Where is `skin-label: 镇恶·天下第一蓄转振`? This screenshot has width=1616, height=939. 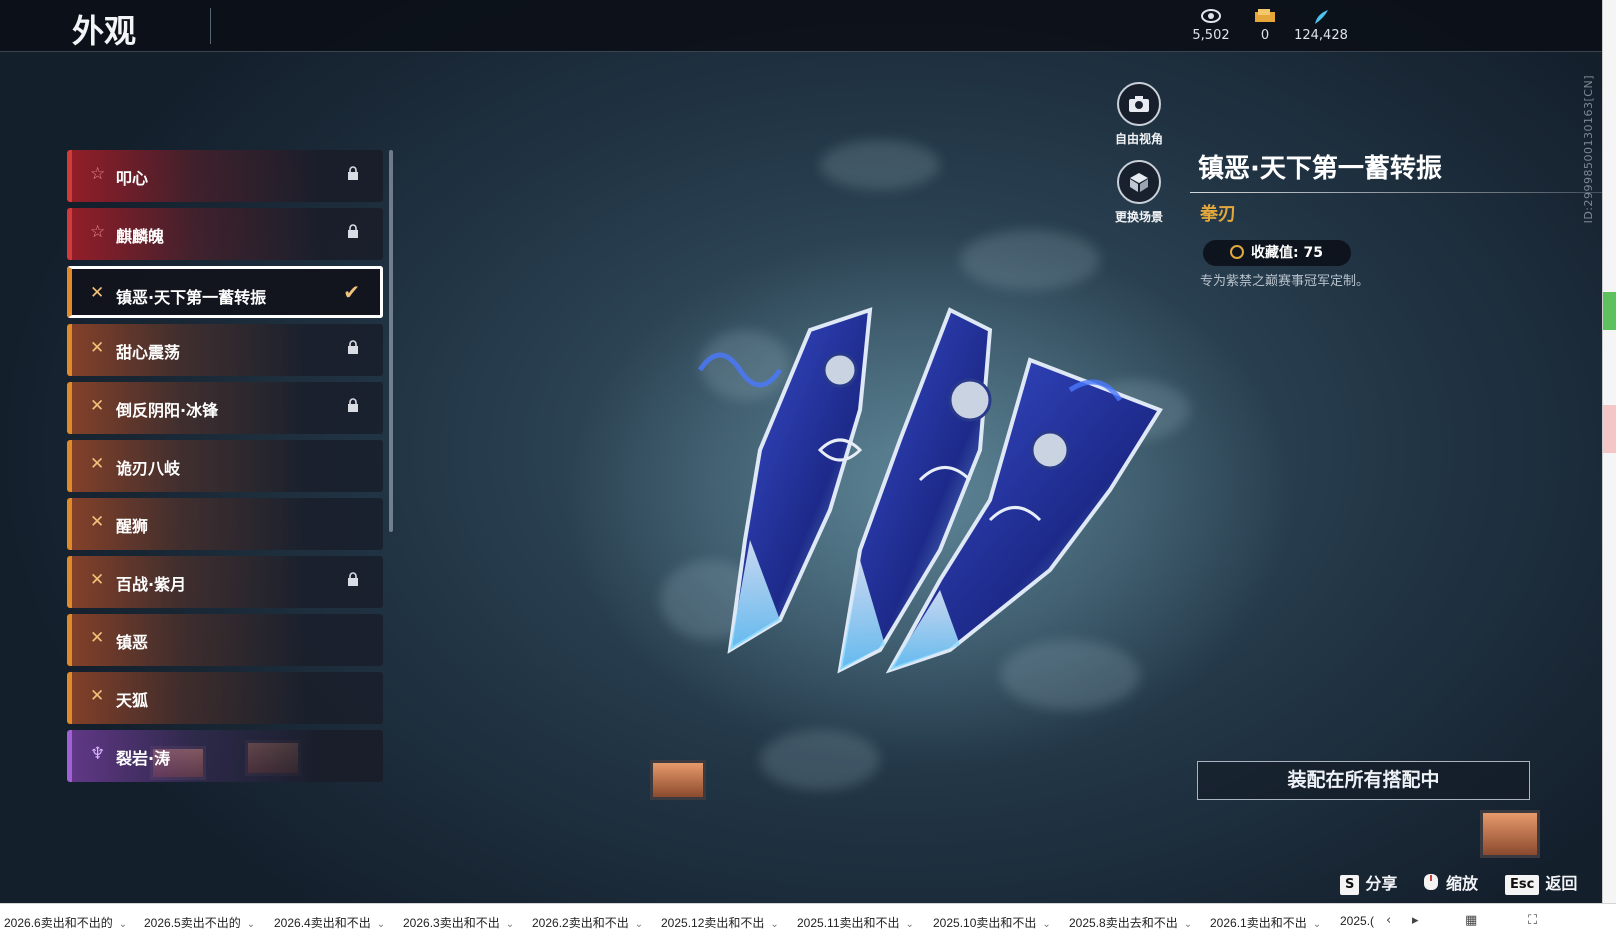
skin-label: 镇恶·天下第一蓄转振 is located at coordinates (191, 297).